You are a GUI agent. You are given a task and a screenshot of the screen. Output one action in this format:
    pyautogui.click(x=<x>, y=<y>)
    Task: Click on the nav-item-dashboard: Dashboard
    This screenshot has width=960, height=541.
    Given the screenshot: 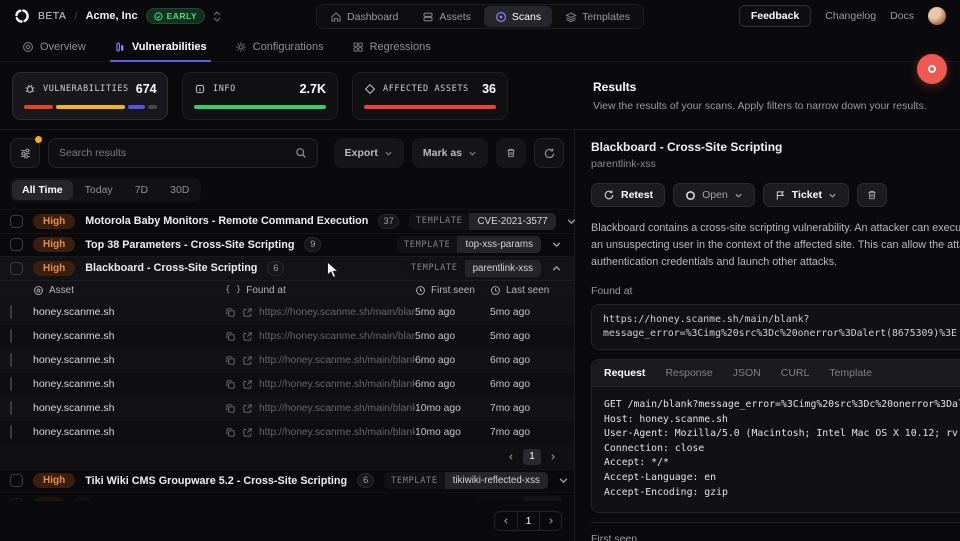 What is the action you would take?
    pyautogui.click(x=364, y=16)
    